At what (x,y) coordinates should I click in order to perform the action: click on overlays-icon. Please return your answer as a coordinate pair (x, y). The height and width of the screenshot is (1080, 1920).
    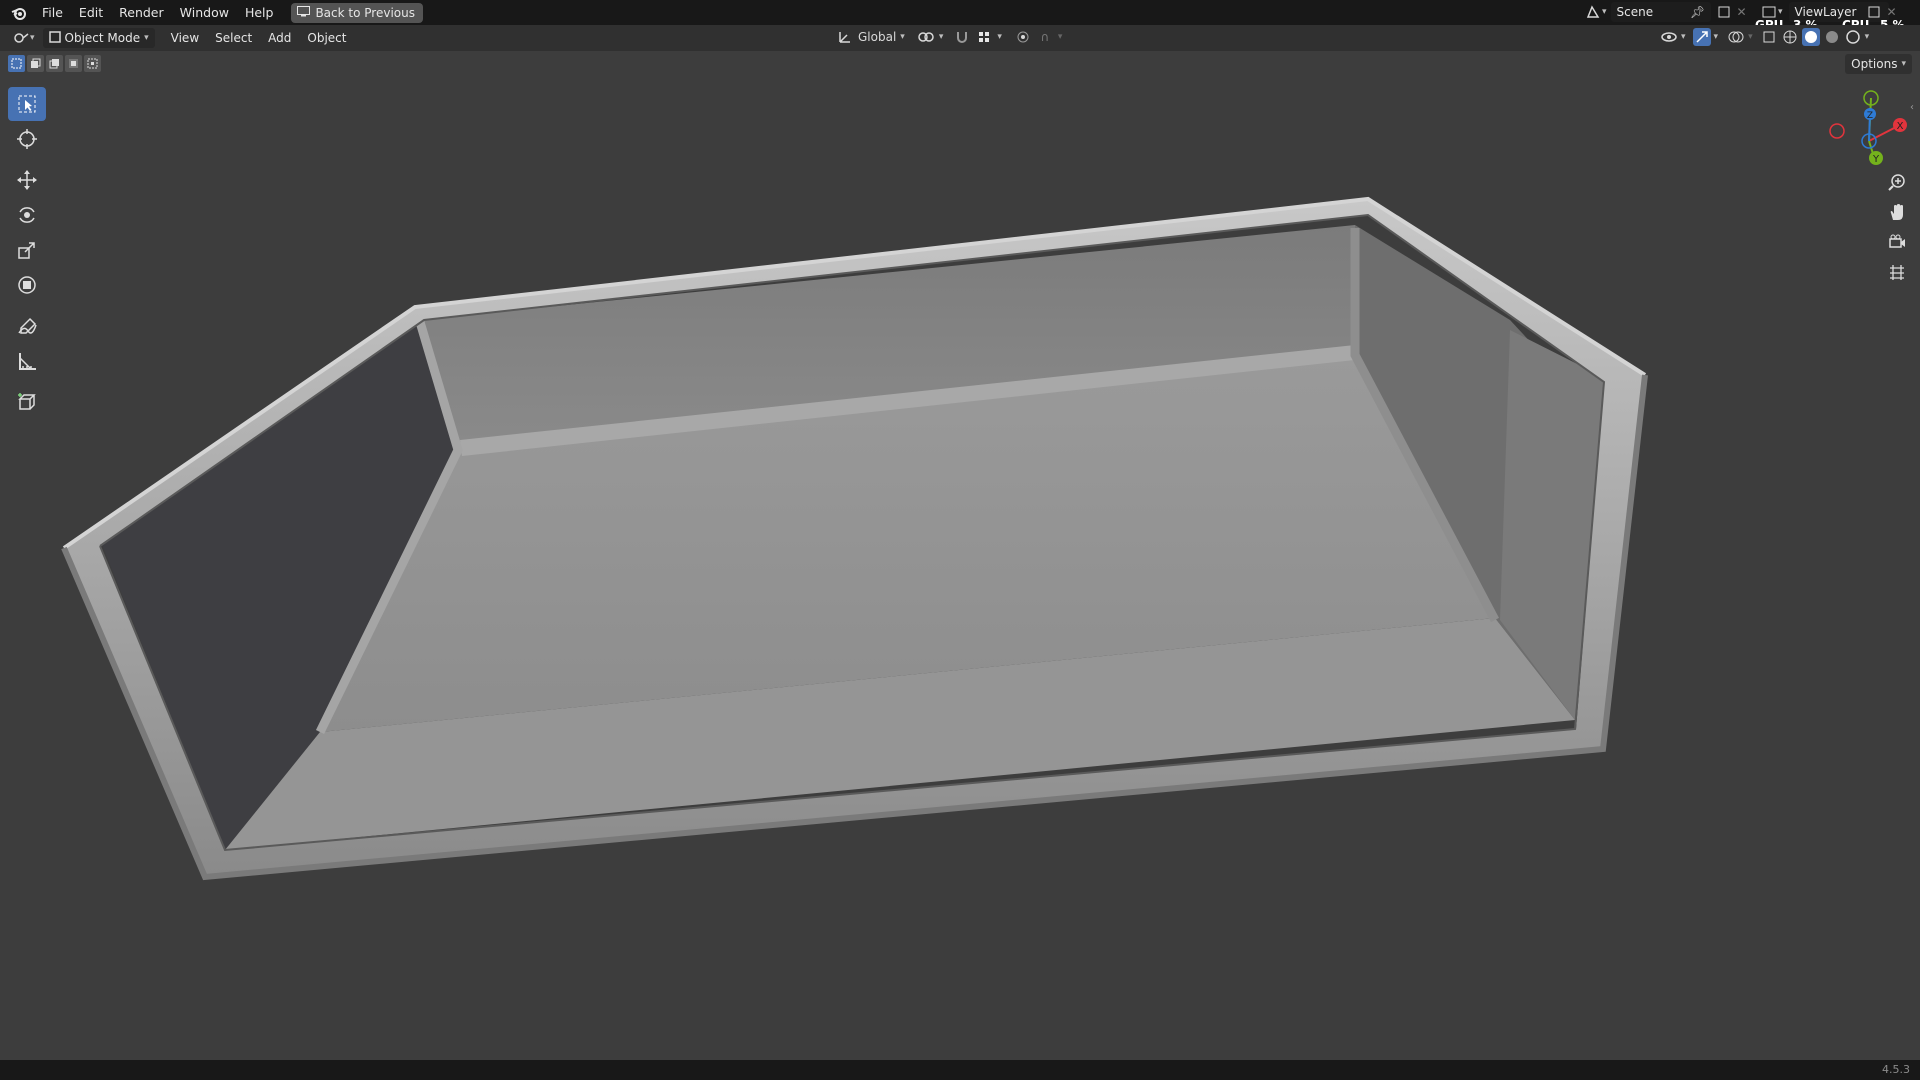
    Looking at the image, I should click on (1736, 37).